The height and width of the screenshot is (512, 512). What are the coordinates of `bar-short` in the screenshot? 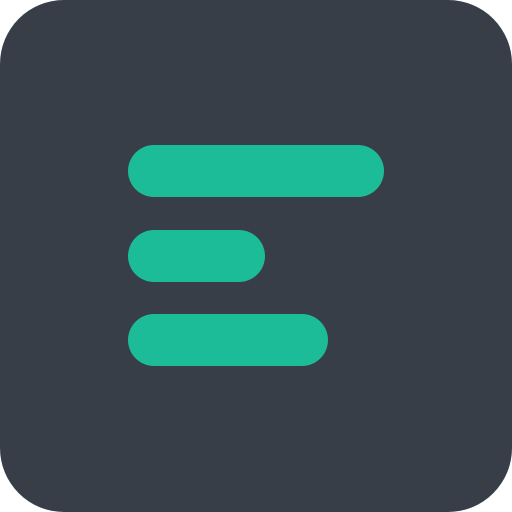 It's located at (196, 256).